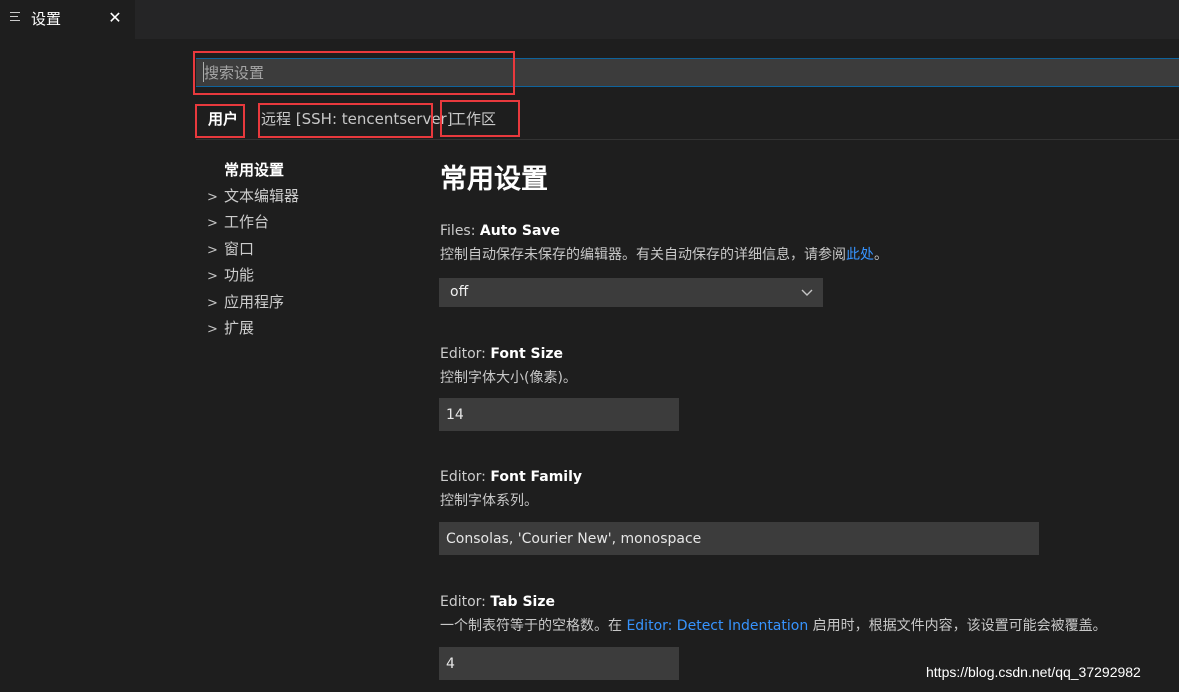  I want to click on toc-item-features: > 功能, so click(230, 276).